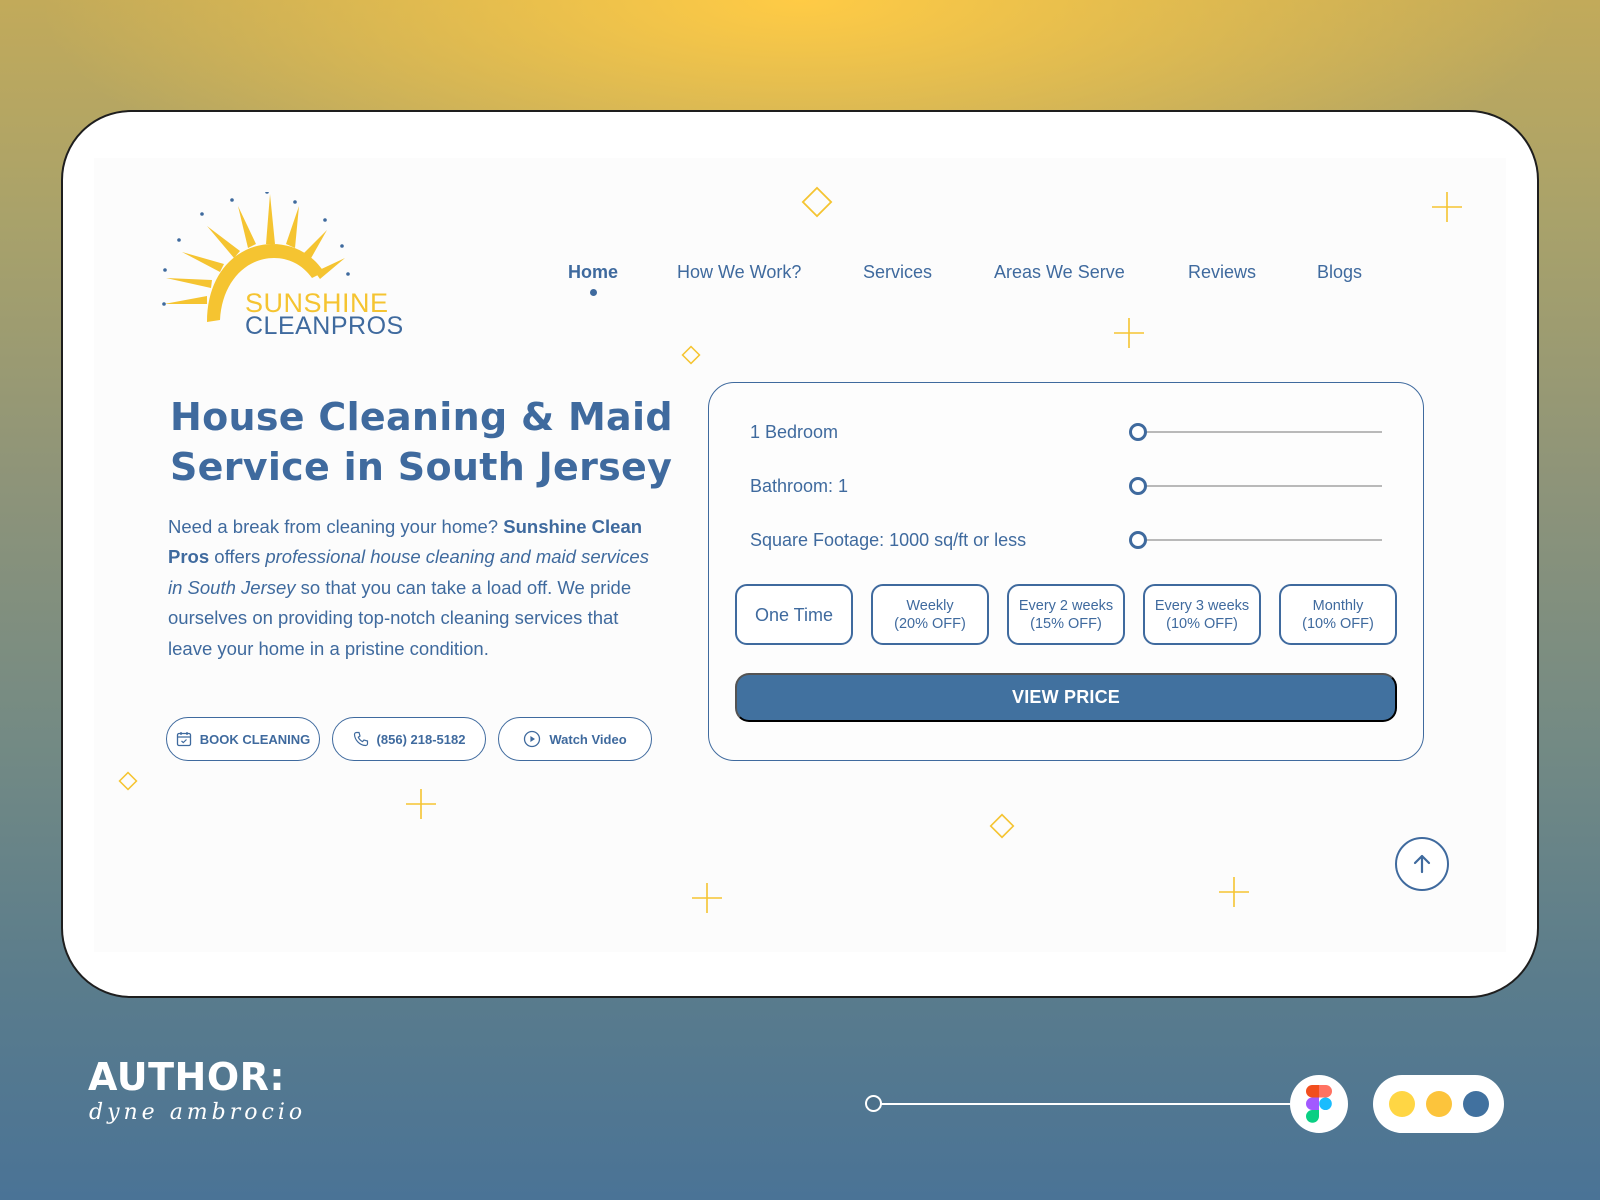 The image size is (1600, 1200). Describe the element at coordinates (897, 272) in the screenshot. I see `nav-item-services: Services` at that location.